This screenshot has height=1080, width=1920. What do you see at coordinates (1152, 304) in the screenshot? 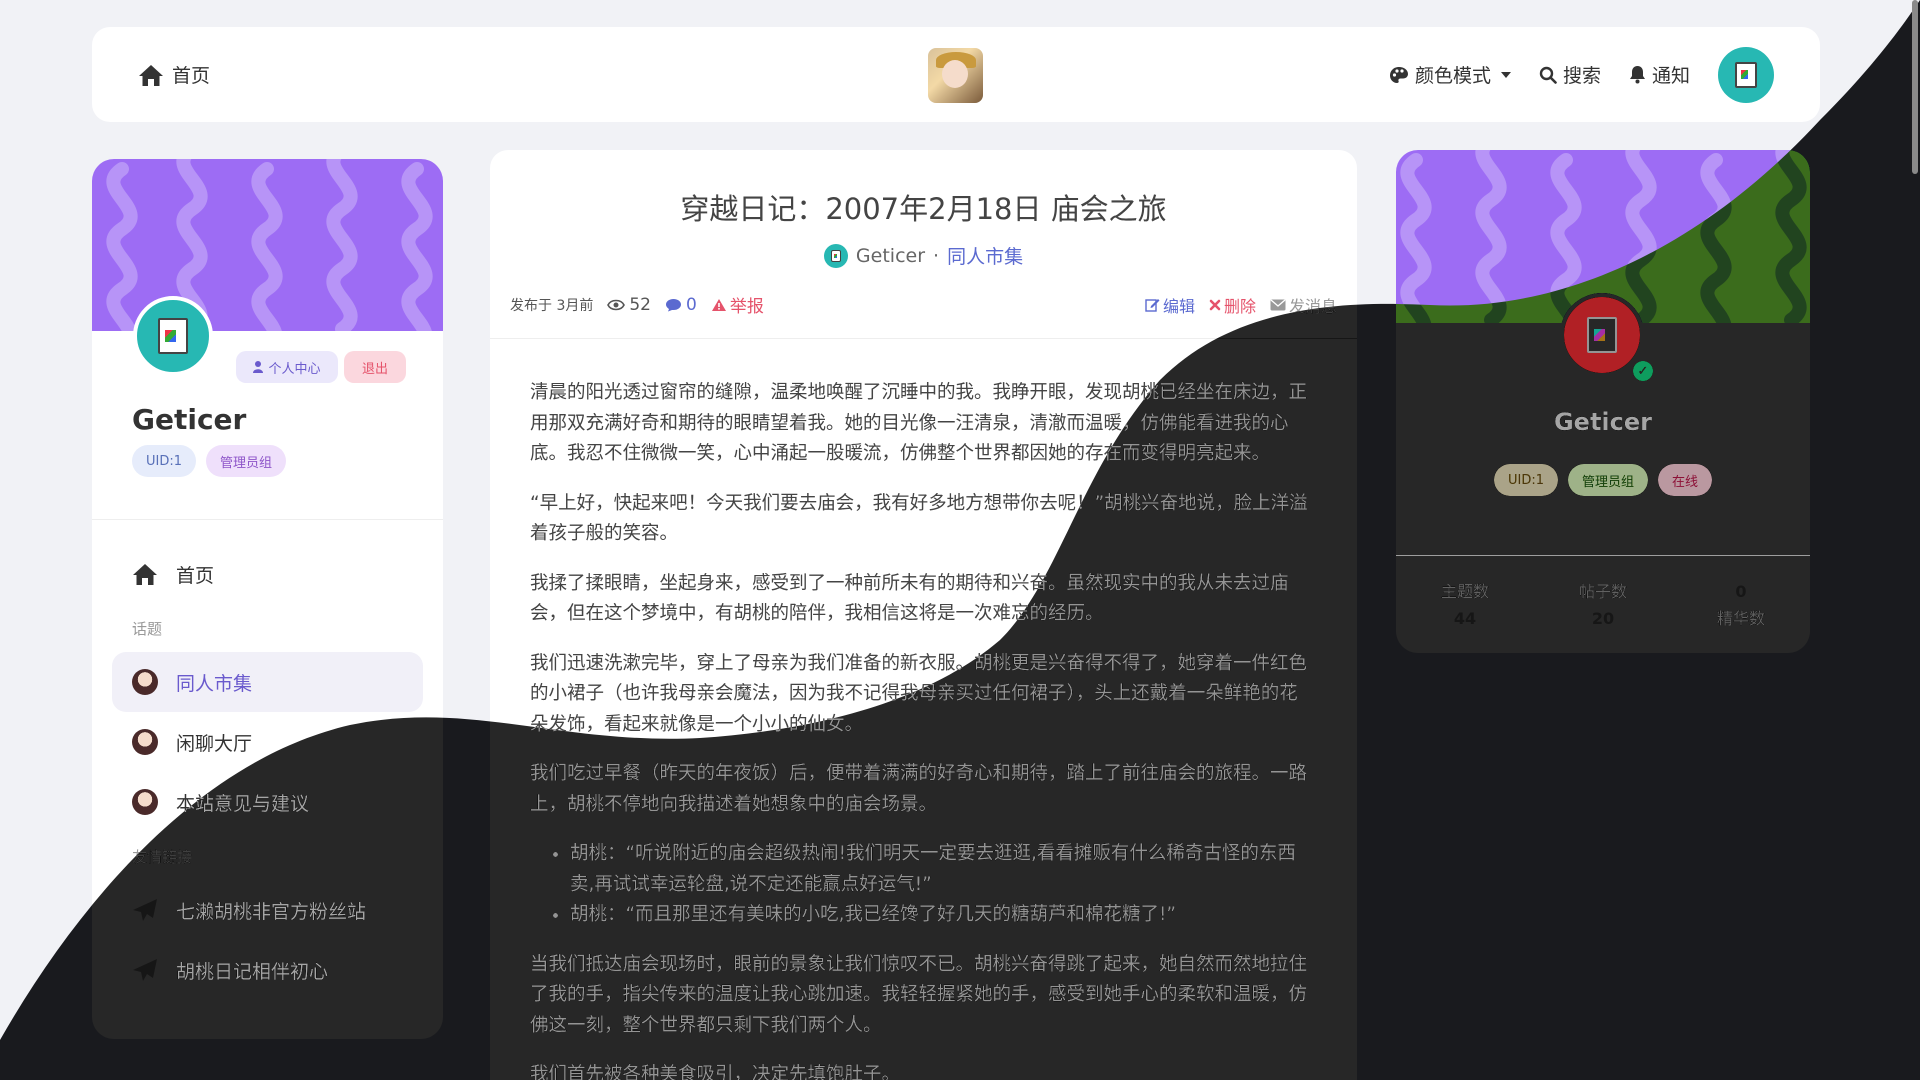
I see `edit-icon` at bounding box center [1152, 304].